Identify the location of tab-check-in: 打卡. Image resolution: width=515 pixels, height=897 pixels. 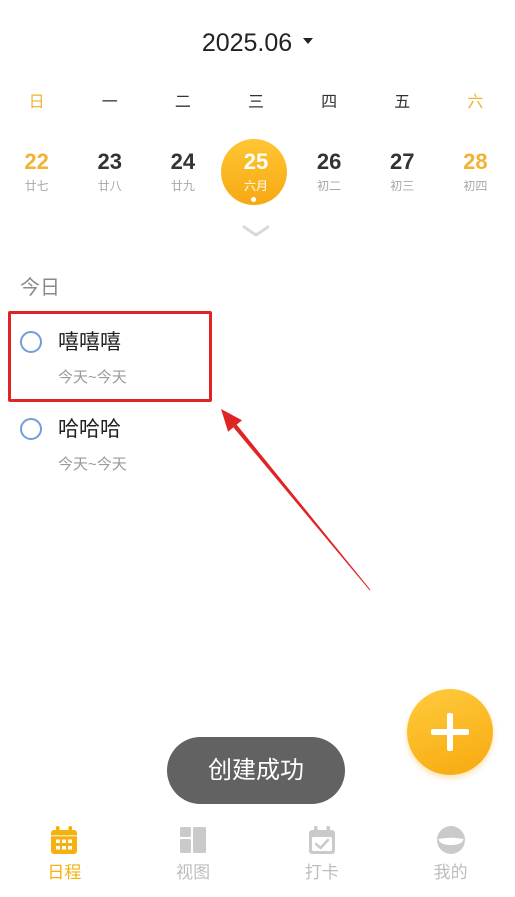
(322, 856).